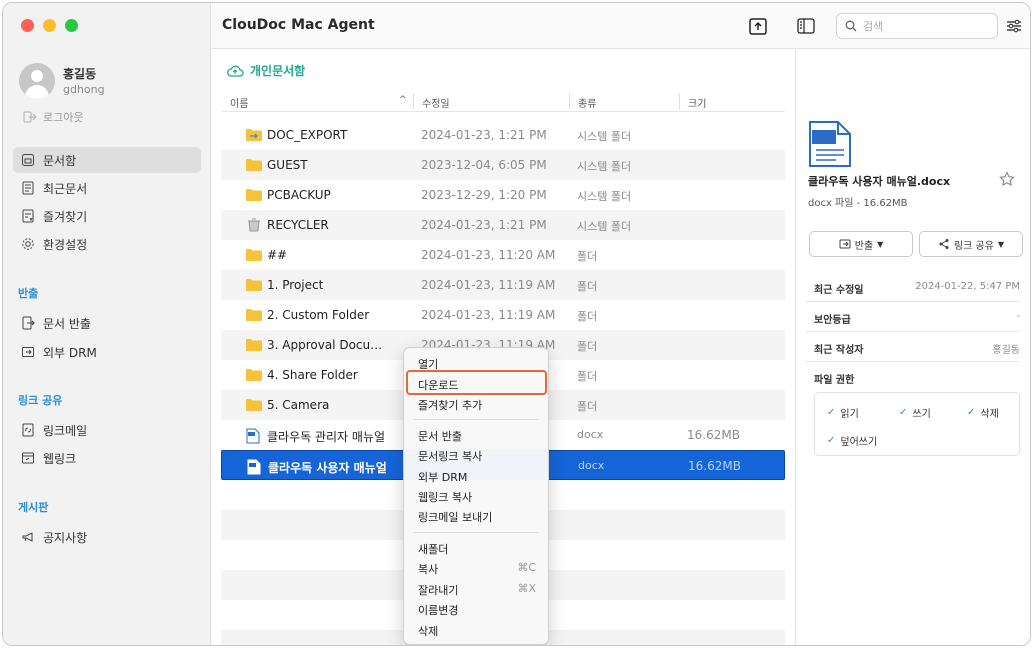 The image size is (1033, 648). What do you see at coordinates (503, 315) in the screenshot?
I see `table-row: 2. Custom Folder 2024-01-23, 11:19 AM 폴더` at bounding box center [503, 315].